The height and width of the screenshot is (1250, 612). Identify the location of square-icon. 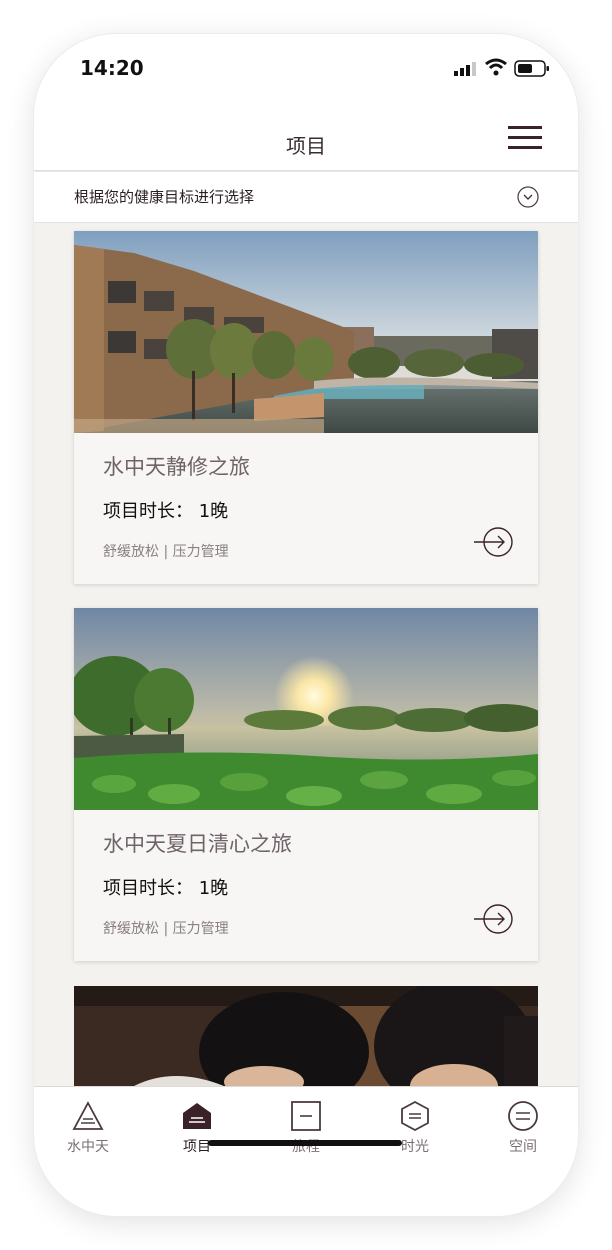
(306, 1116).